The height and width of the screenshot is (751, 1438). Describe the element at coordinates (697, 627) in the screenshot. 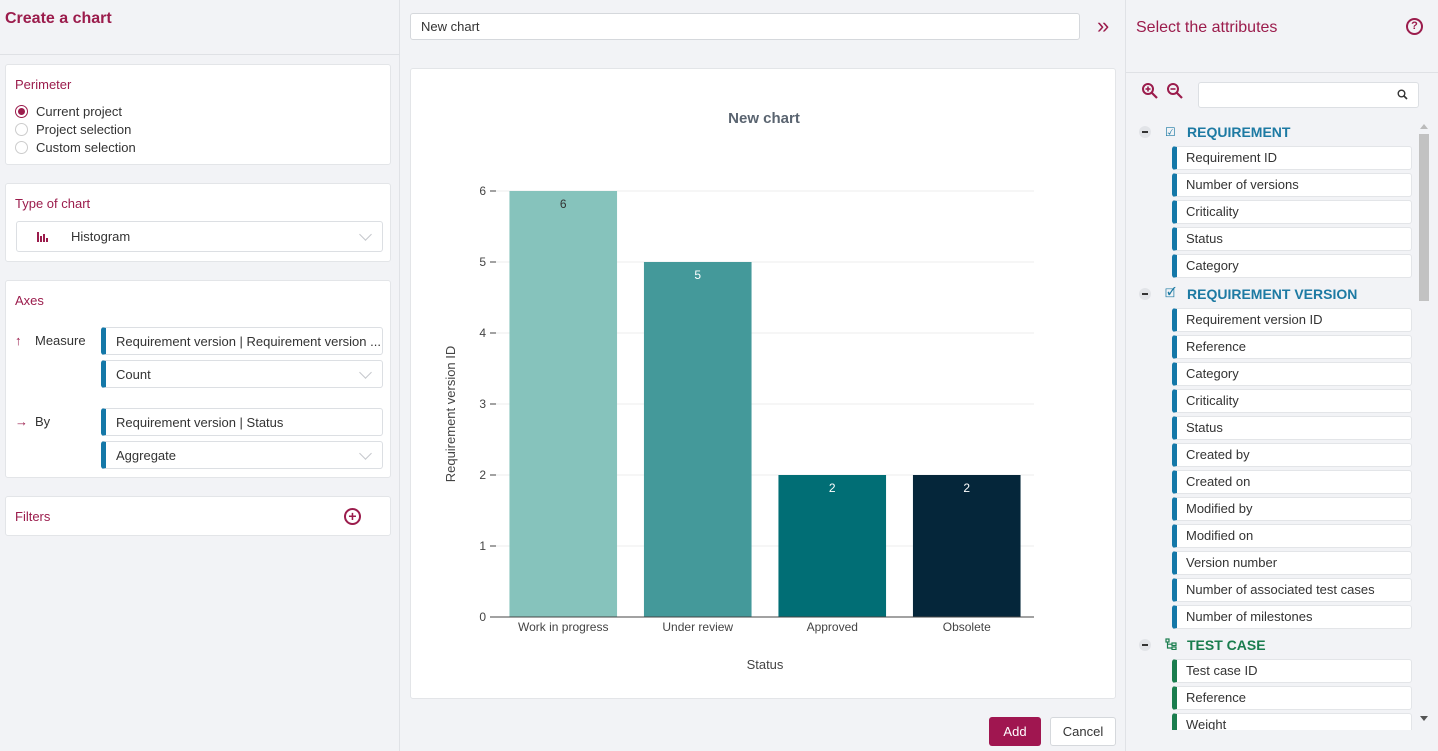

I see `x-tick-label: Under review` at that location.